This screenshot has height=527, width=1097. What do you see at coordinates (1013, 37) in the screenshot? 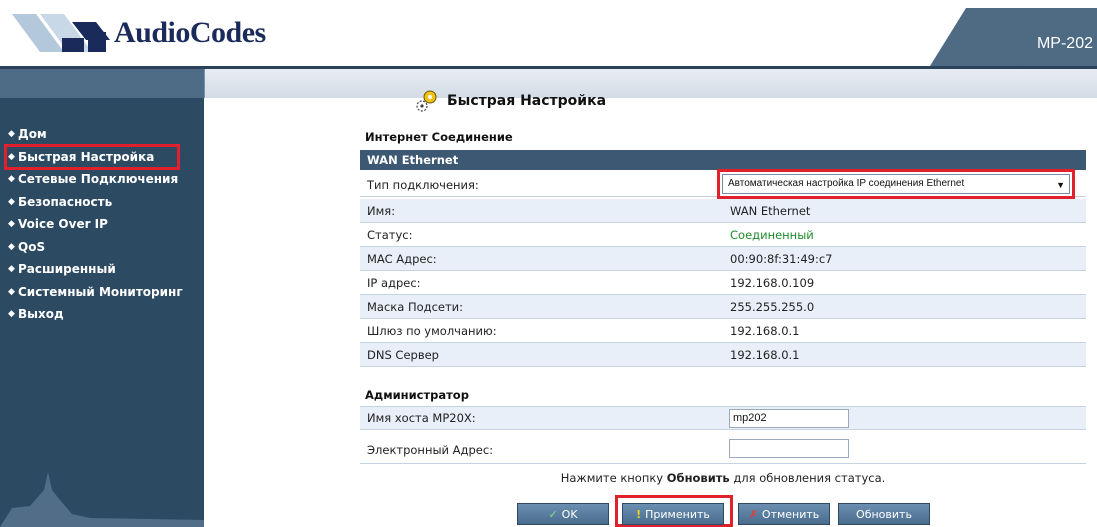
I see `model-tab: MP-202` at bounding box center [1013, 37].